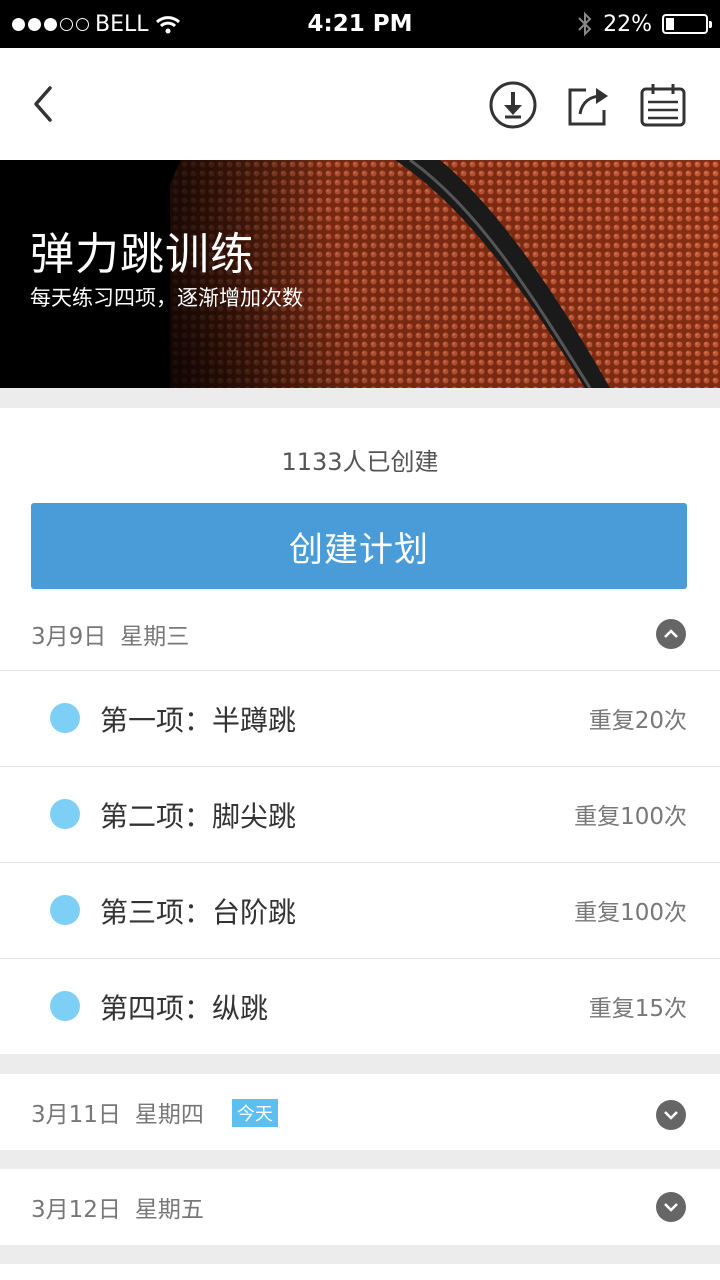  I want to click on day-header-mar12: 3月12日 星期五, so click(360, 1207).